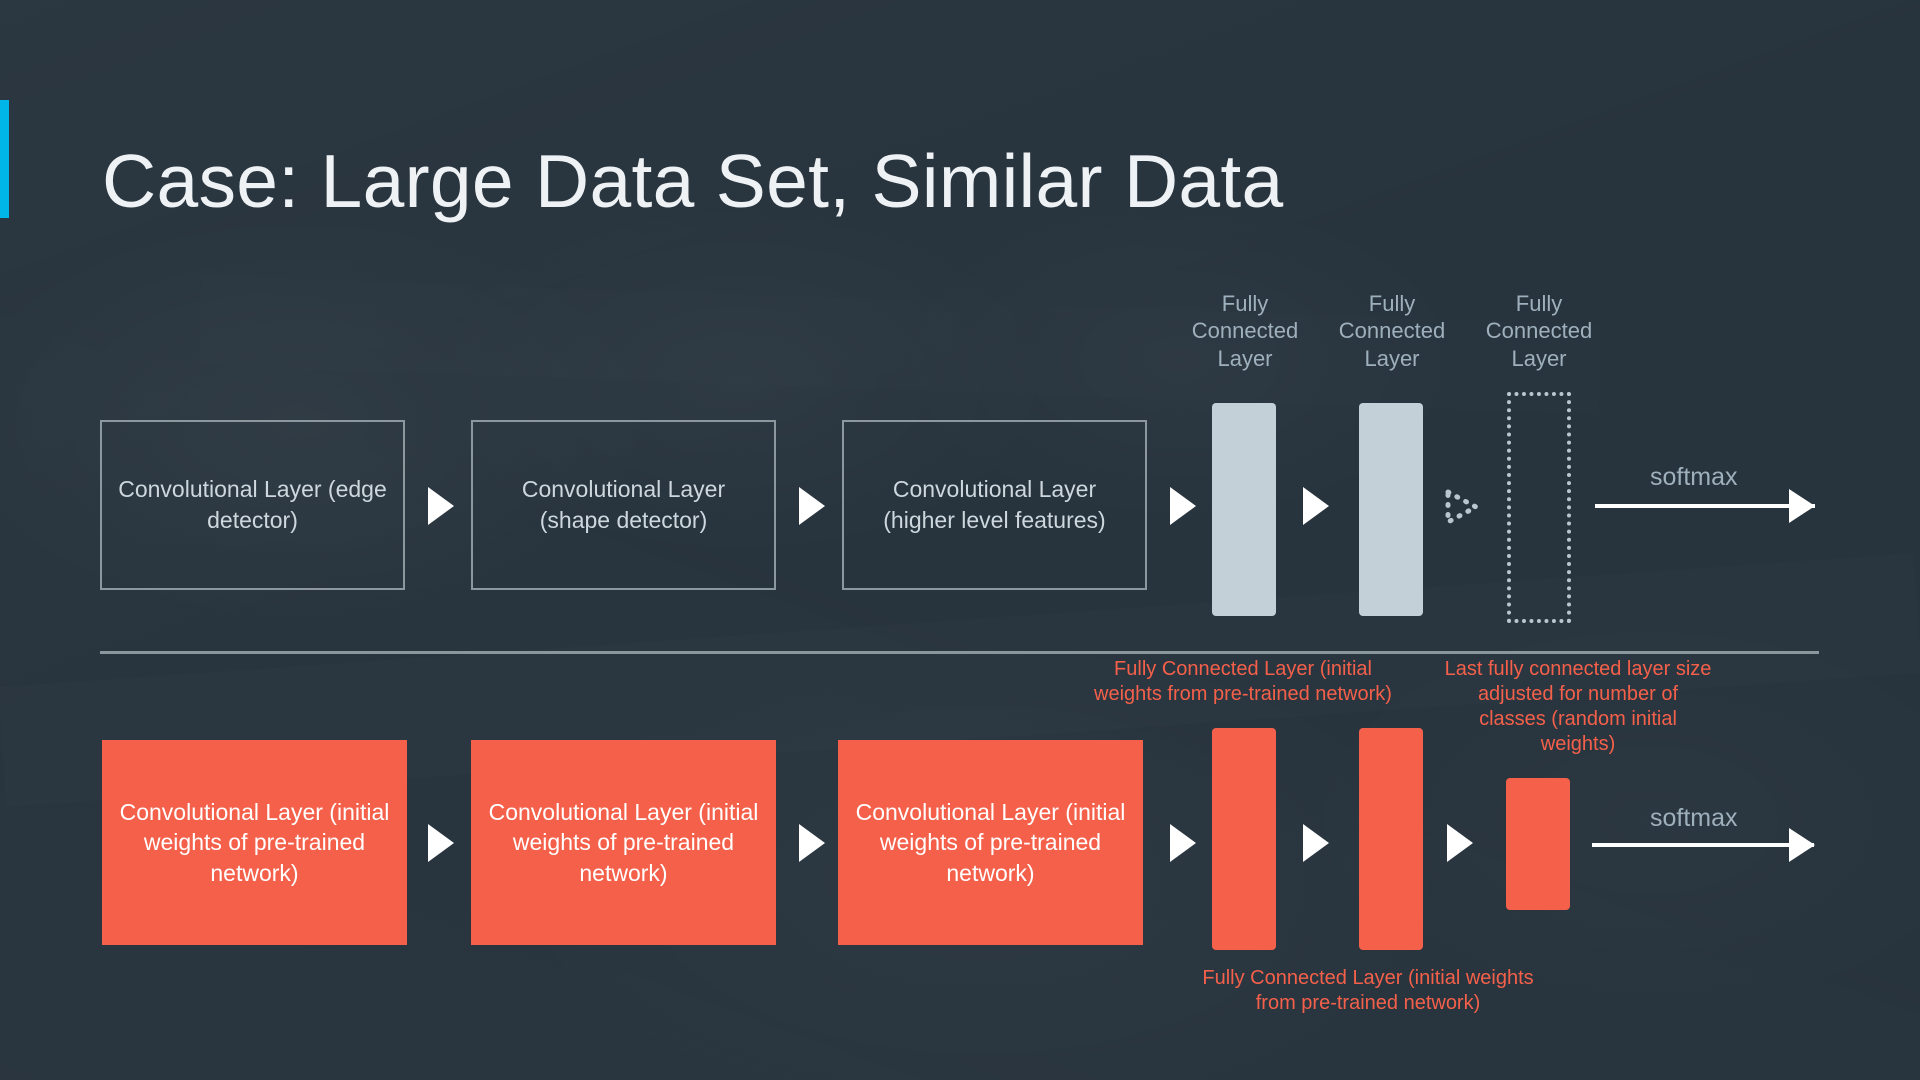  I want to click on top-arrow-3-icon, so click(1183, 506).